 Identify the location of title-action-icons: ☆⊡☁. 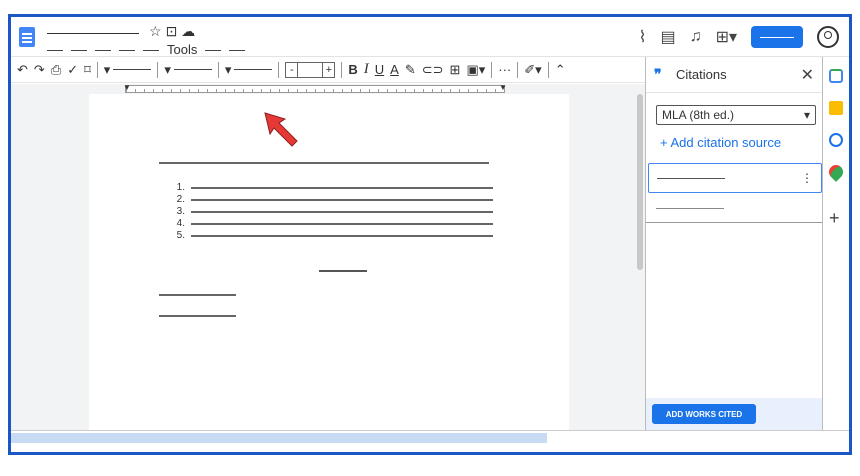
(174, 31).